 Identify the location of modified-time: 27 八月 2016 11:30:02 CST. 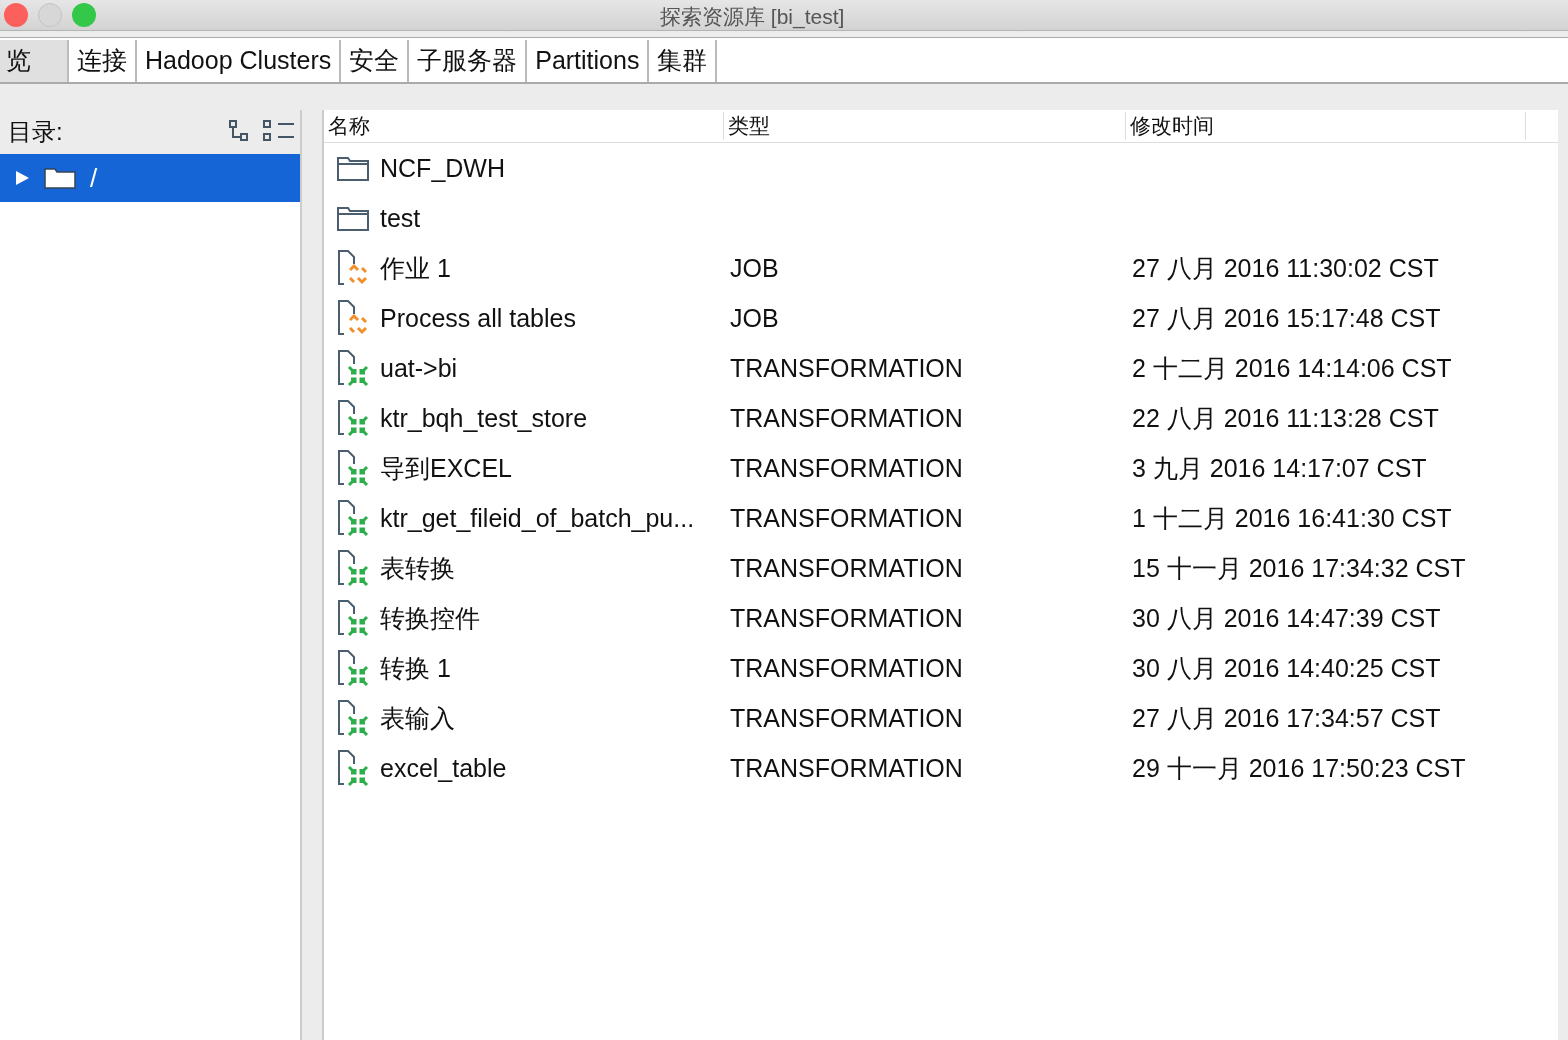
(1285, 267).